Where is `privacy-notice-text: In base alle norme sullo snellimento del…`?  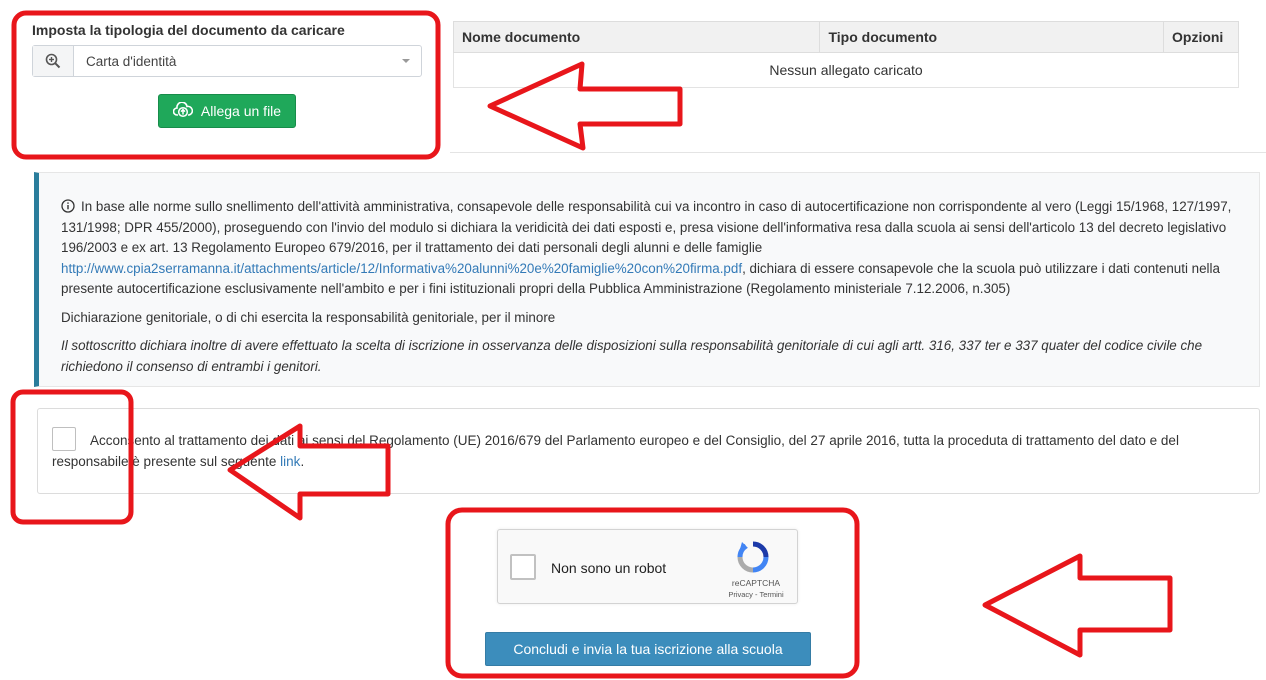
privacy-notice-text: In base alle norme sullo snellimento del… is located at coordinates (646, 227).